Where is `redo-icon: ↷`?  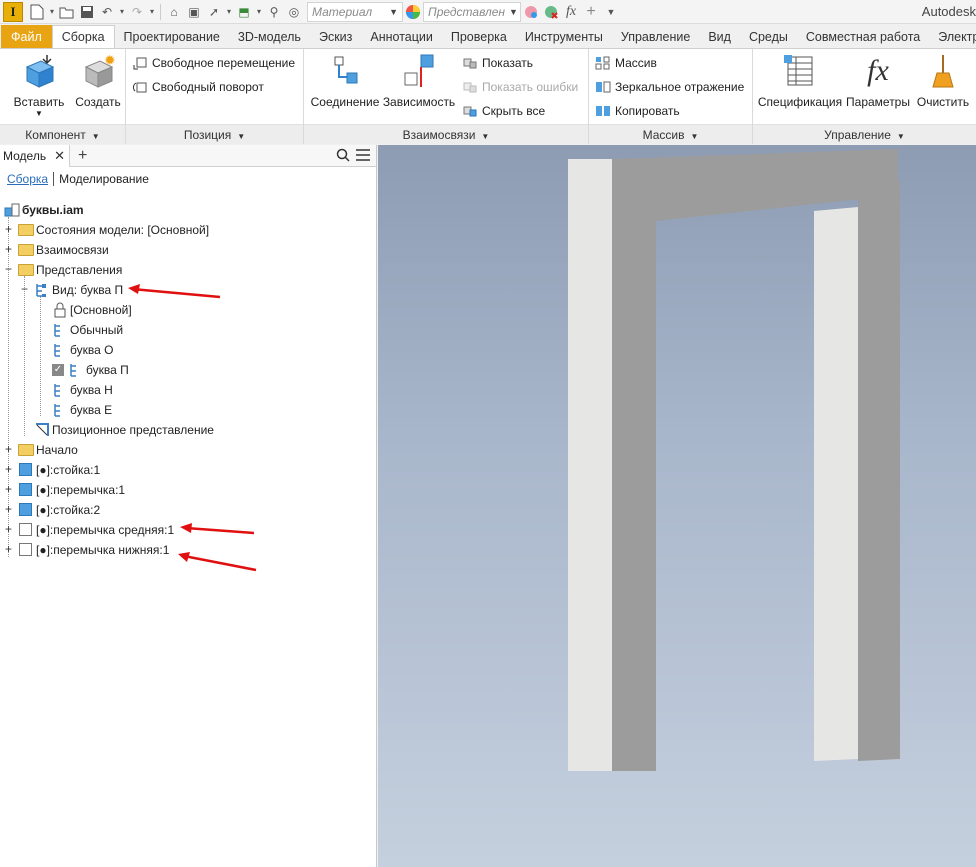
redo-icon: ↷ is located at coordinates (137, 12).